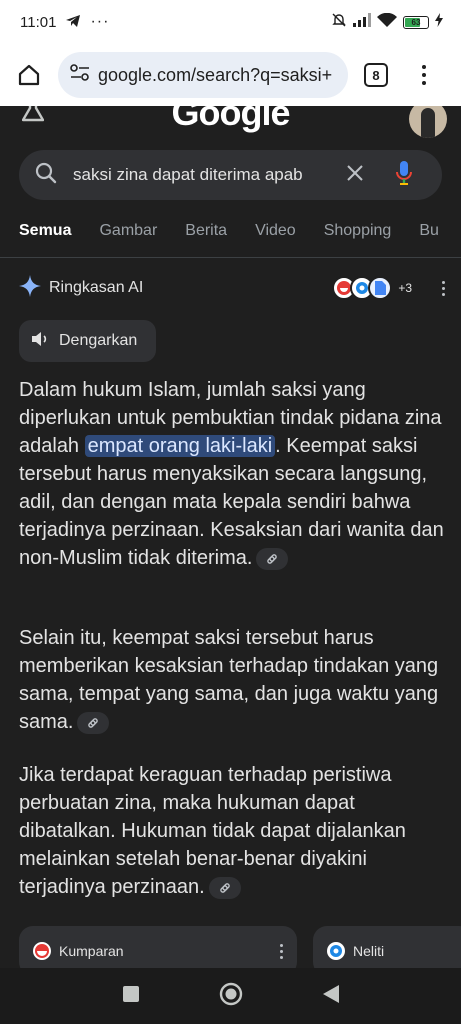  I want to click on source-card-menu-button, so click(281, 951).